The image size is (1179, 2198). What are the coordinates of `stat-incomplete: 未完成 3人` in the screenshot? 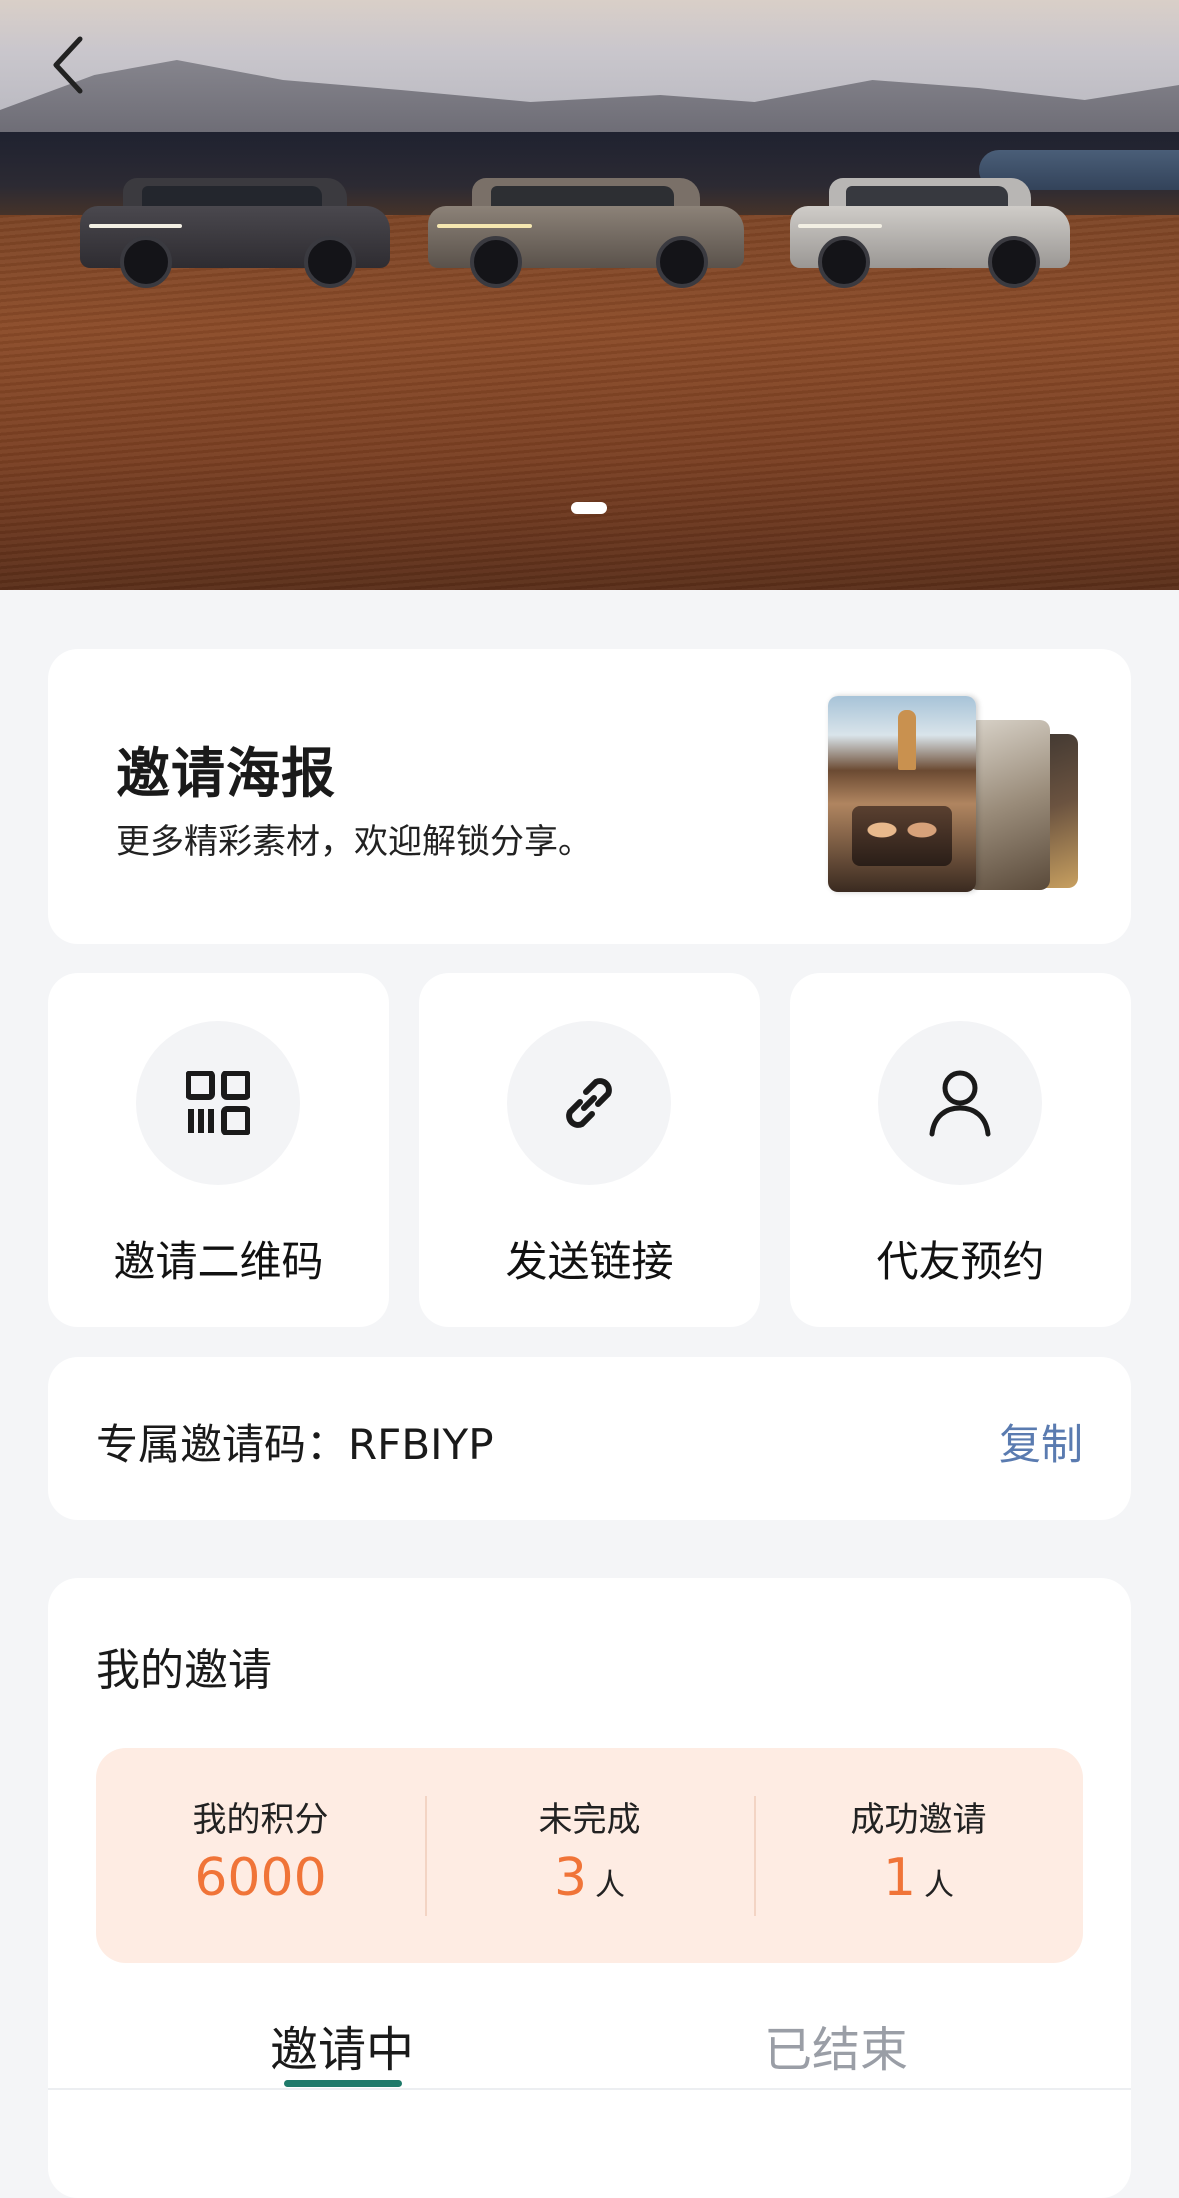 It's located at (589, 1855).